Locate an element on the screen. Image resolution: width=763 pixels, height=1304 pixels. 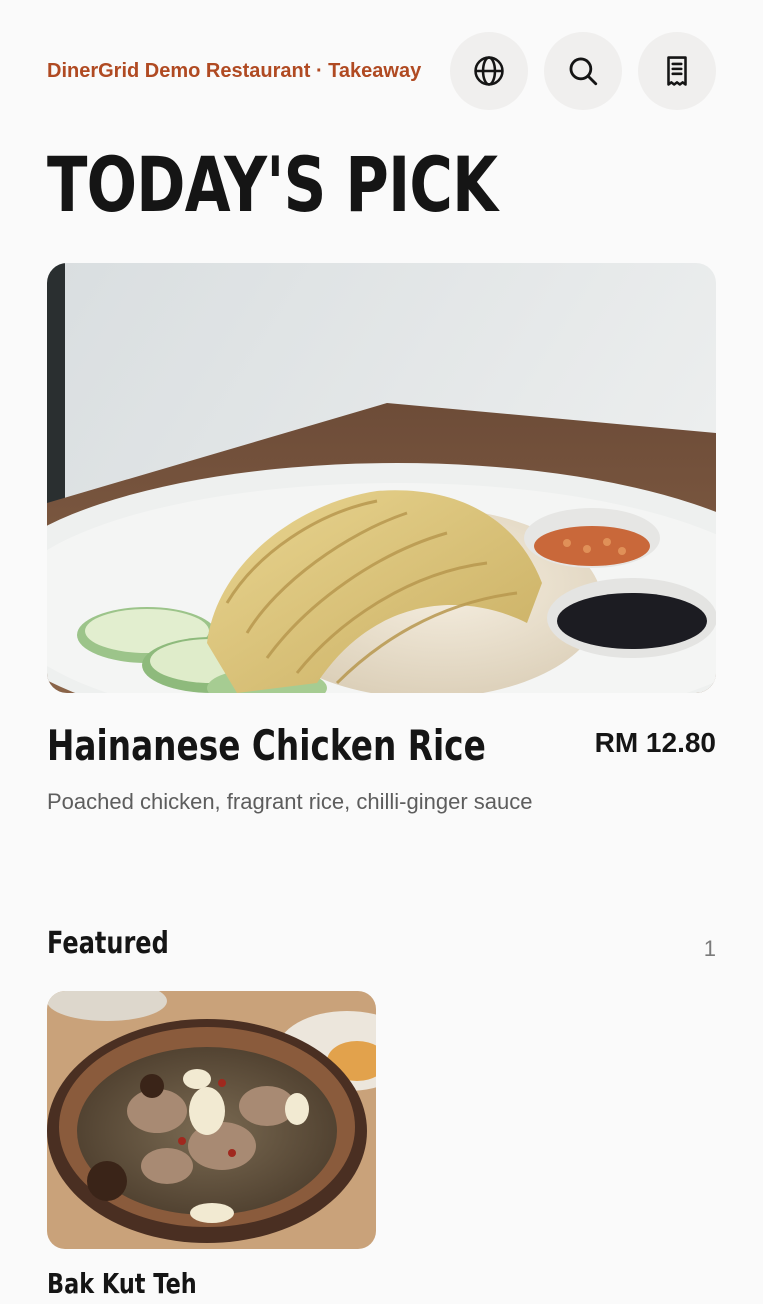
search-icon is located at coordinates (583, 71).